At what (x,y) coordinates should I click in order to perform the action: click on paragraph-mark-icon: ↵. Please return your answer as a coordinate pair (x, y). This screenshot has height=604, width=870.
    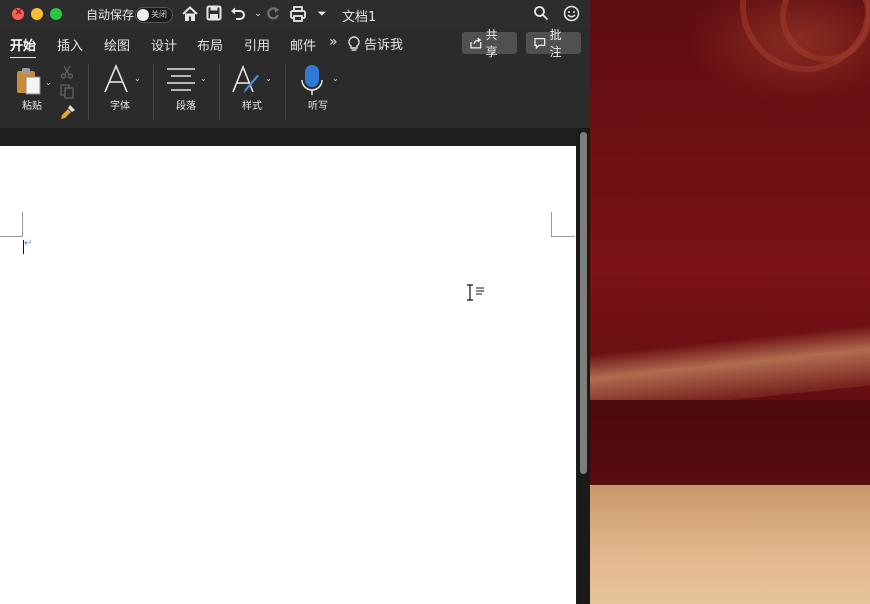
    Looking at the image, I should click on (28, 243).